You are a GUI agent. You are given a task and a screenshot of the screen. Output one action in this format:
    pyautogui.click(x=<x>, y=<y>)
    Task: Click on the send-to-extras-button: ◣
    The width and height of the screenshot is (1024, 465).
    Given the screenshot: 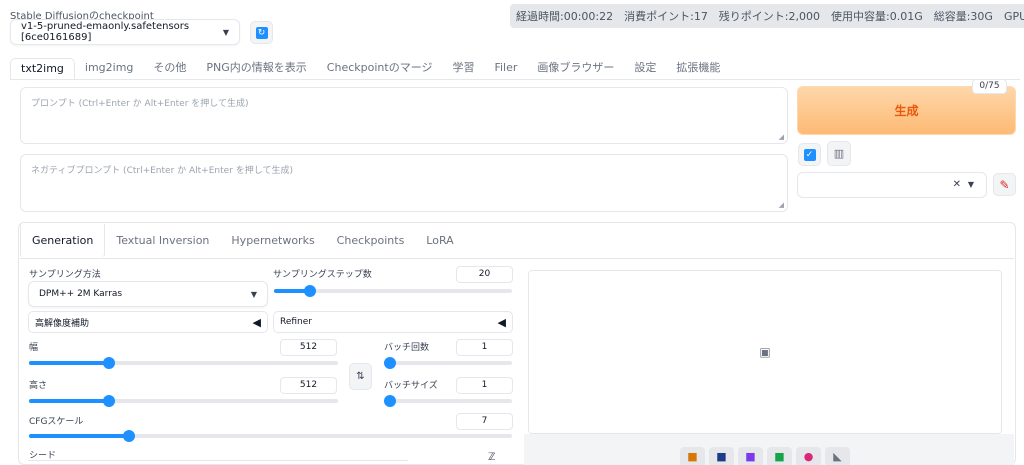 What is the action you would take?
    pyautogui.click(x=837, y=456)
    